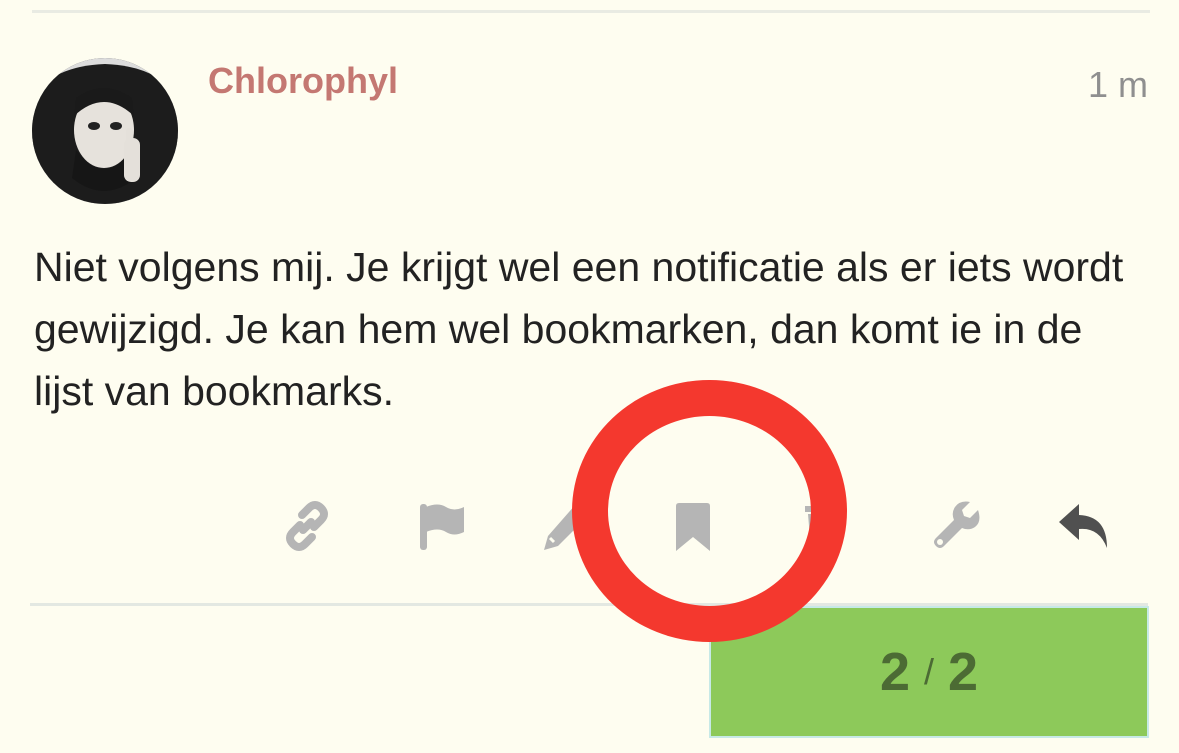 Image resolution: width=1179 pixels, height=753 pixels. I want to click on pencil-icon, so click(566, 527).